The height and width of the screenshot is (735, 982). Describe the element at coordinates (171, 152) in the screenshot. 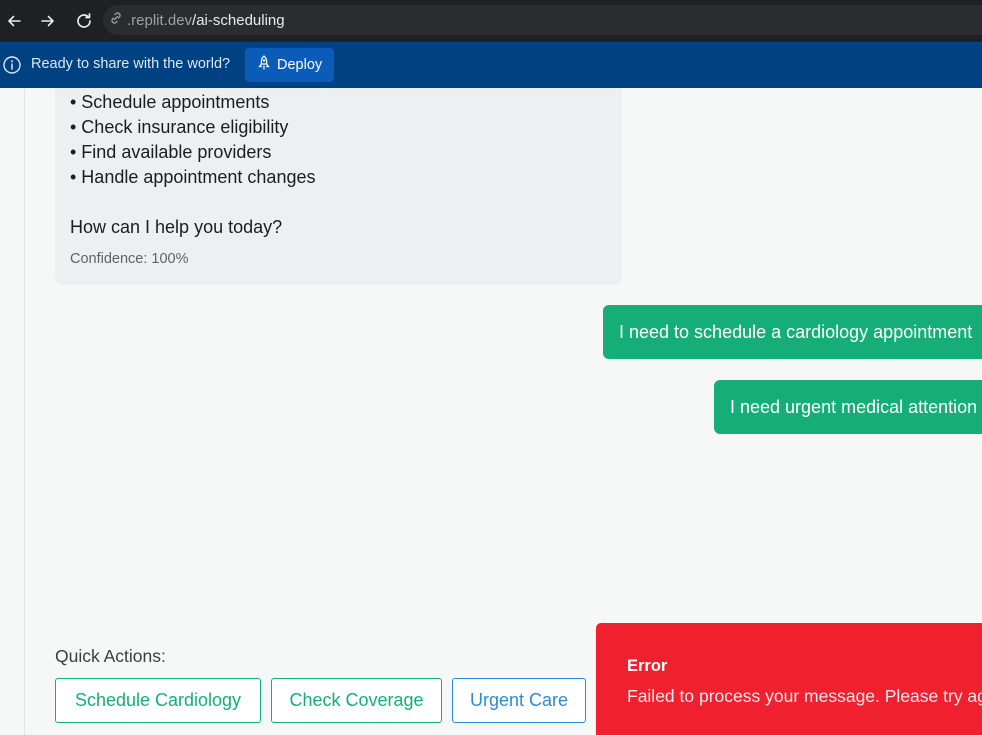

I see `assistant-bullet: • Find available providers` at that location.